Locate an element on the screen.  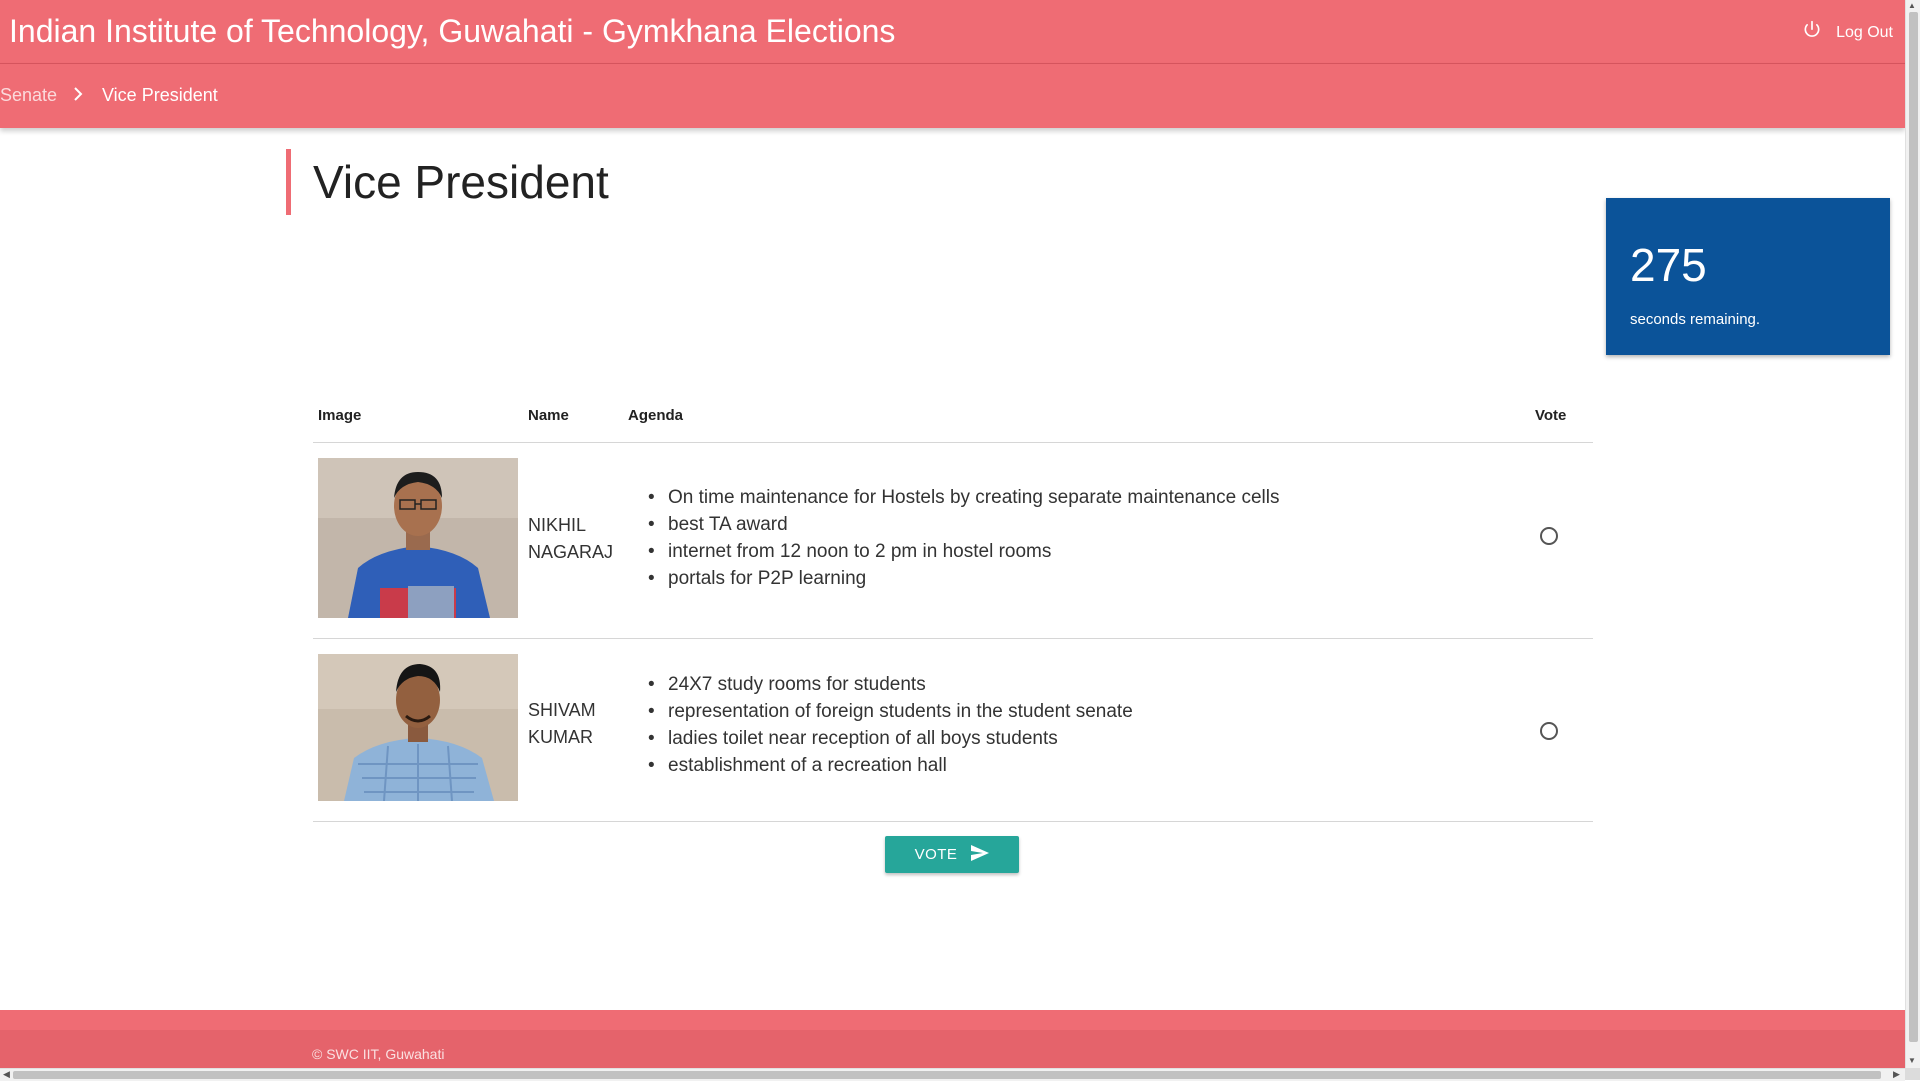
power-icon is located at coordinates (1812, 32).